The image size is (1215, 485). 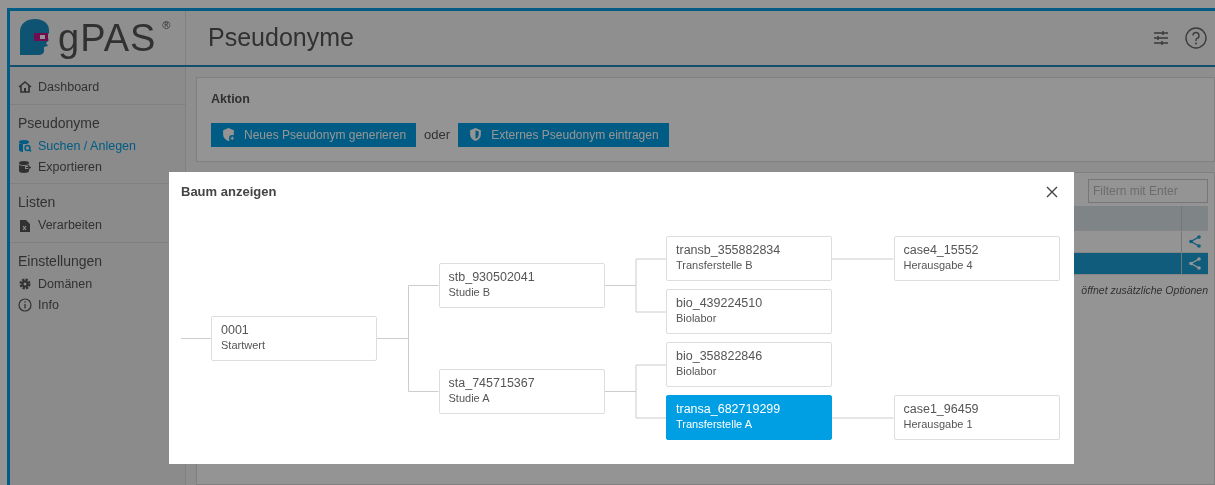 What do you see at coordinates (941, 250) in the screenshot?
I see `node-id: case4_15552` at bounding box center [941, 250].